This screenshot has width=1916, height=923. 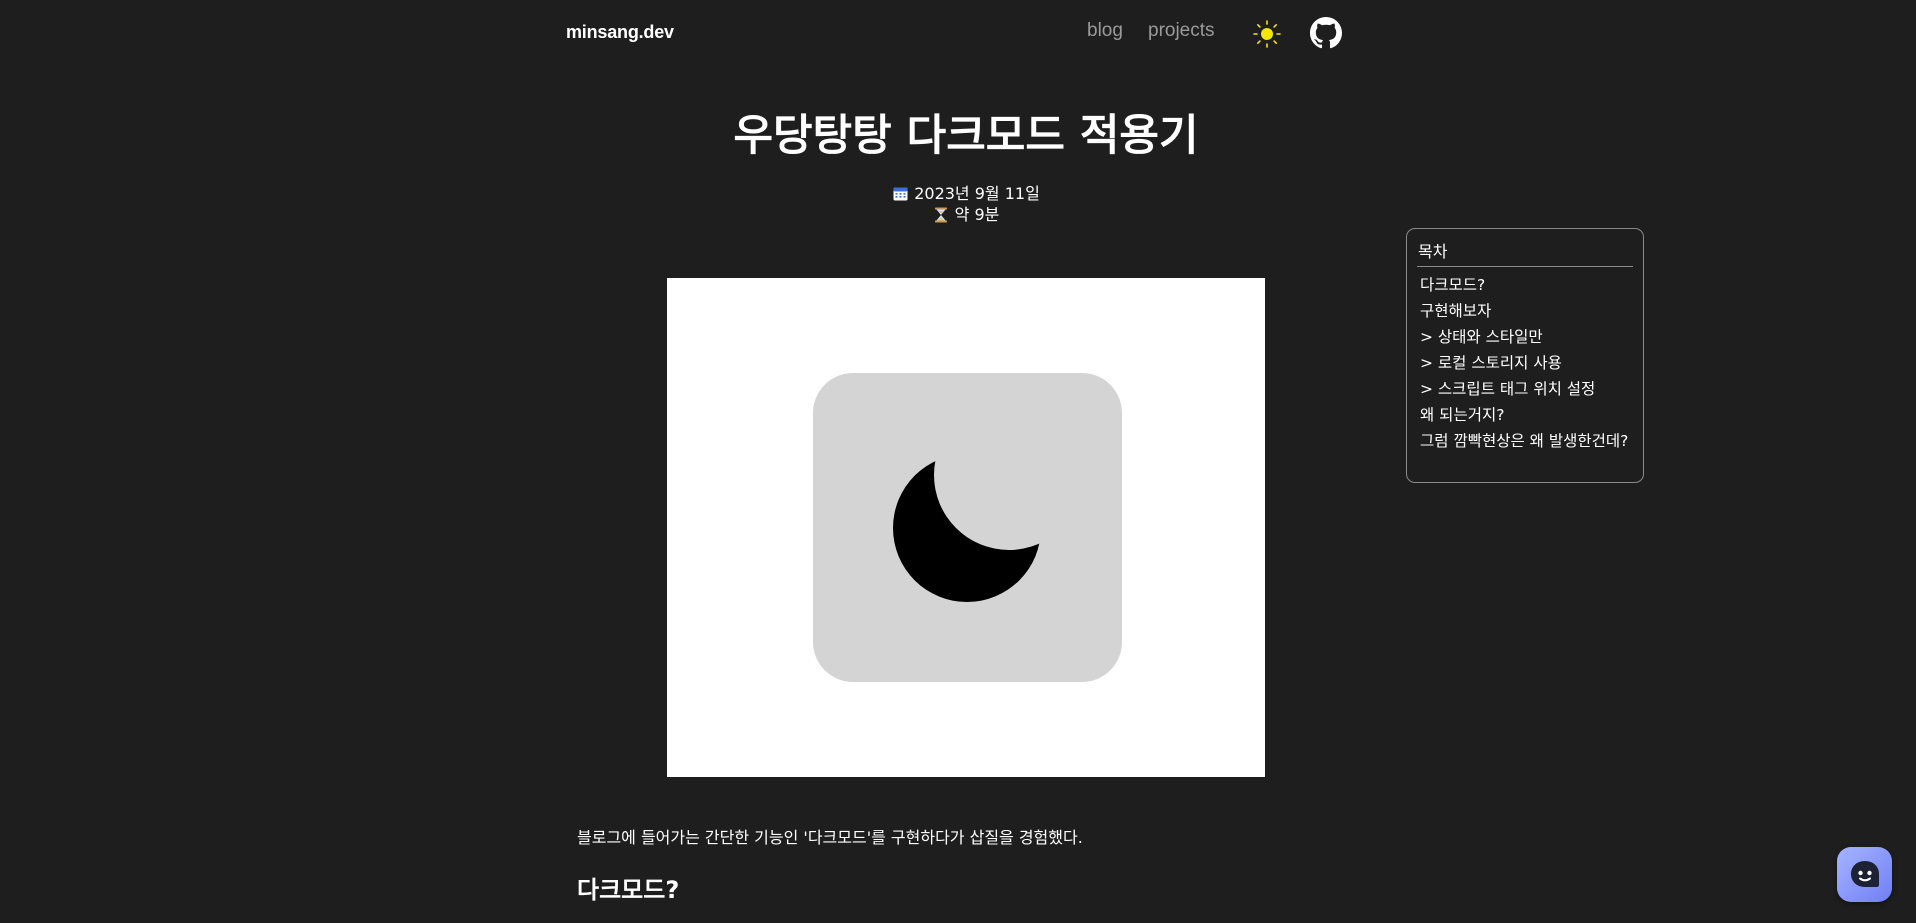 I want to click on post-meta: 2023년 9월 11일 약 9분, so click(x=958, y=204).